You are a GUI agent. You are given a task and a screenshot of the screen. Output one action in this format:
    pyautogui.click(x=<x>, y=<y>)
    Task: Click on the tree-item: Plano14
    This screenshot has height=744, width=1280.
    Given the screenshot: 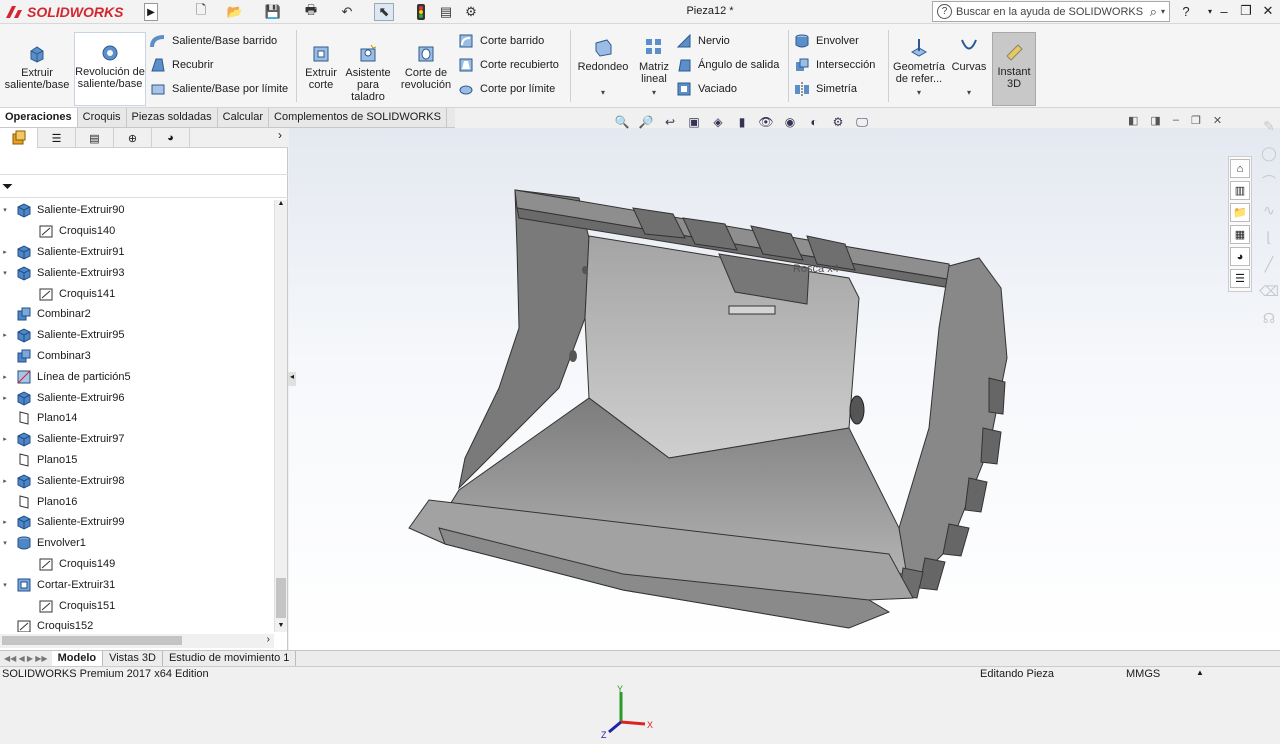 What is the action you would take?
    pyautogui.click(x=137, y=418)
    